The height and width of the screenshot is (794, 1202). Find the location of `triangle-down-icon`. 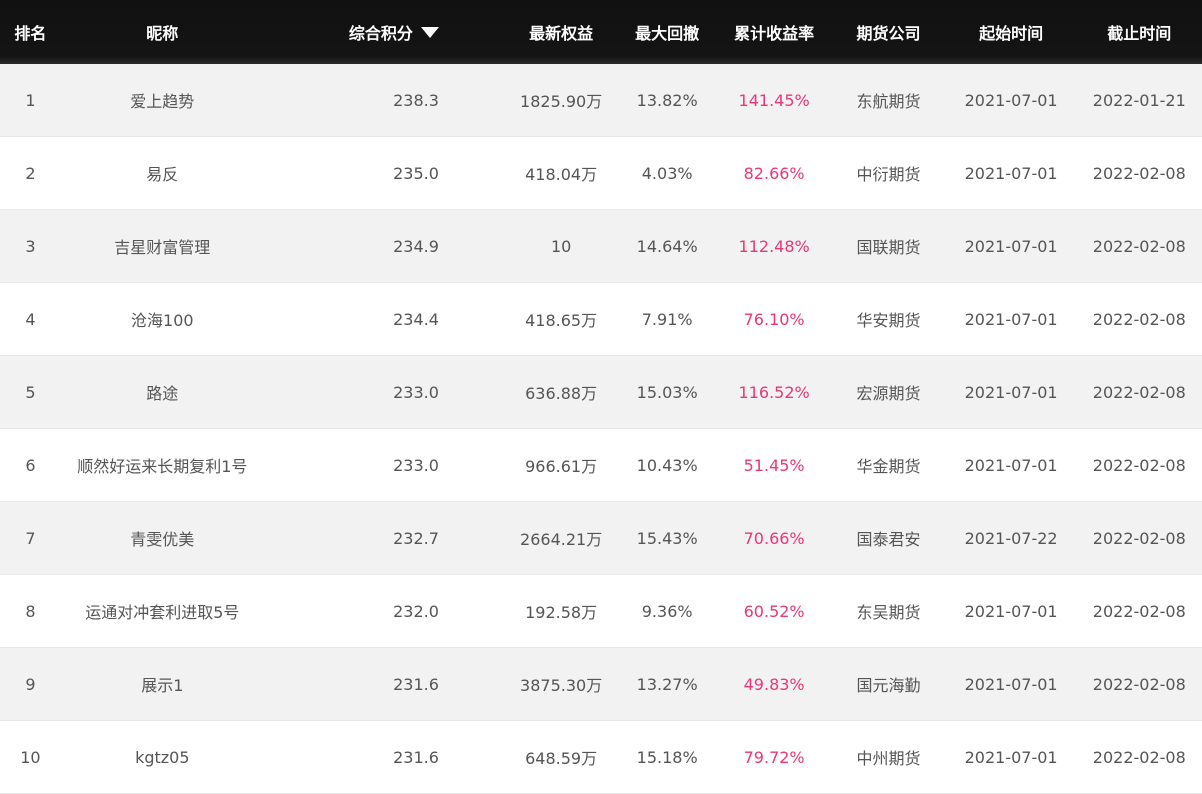

triangle-down-icon is located at coordinates (429, 32).